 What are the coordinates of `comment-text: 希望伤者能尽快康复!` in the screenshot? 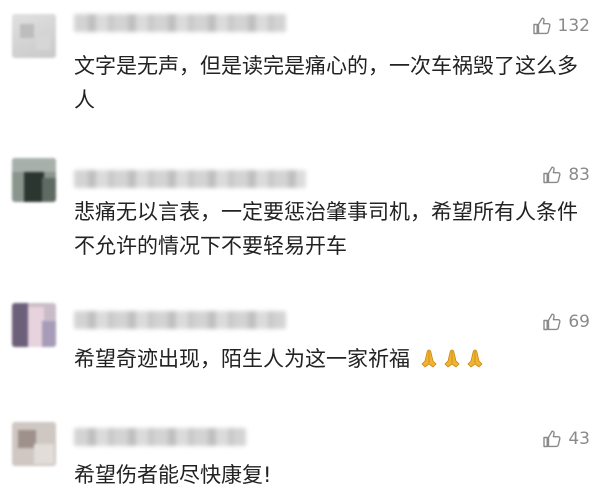 It's located at (173, 475).